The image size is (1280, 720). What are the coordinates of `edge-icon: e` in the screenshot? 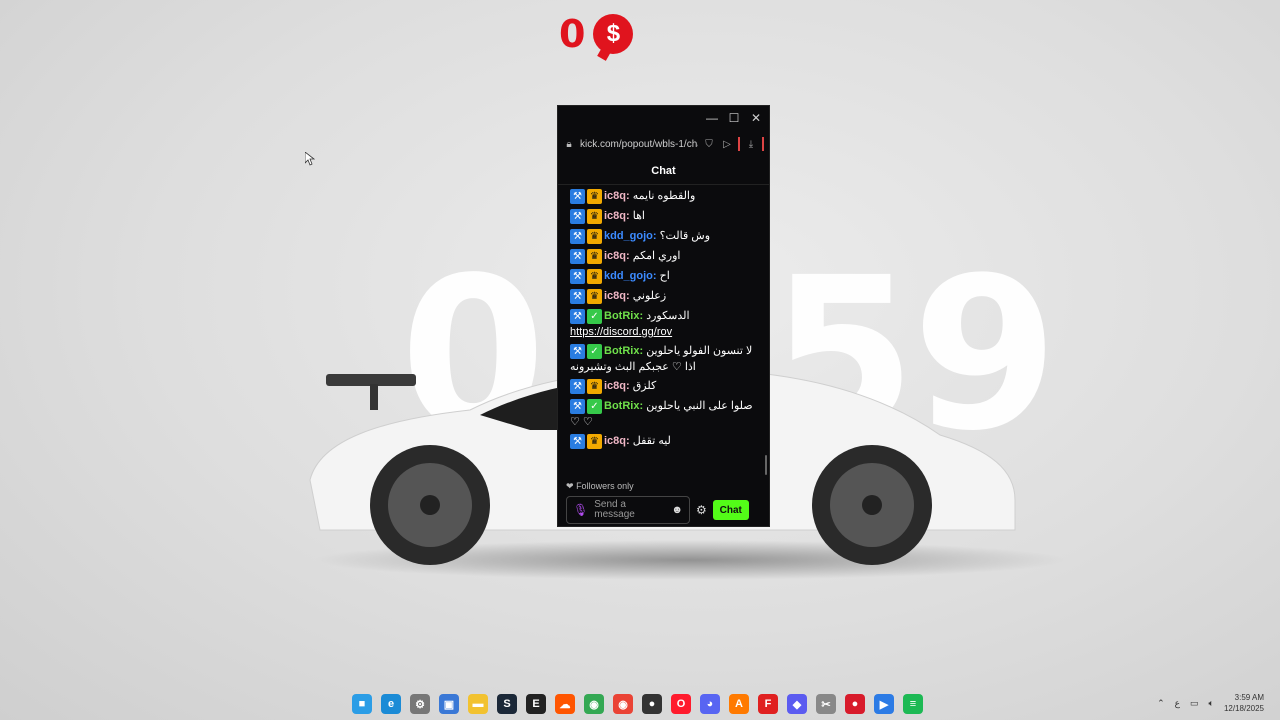 It's located at (391, 704).